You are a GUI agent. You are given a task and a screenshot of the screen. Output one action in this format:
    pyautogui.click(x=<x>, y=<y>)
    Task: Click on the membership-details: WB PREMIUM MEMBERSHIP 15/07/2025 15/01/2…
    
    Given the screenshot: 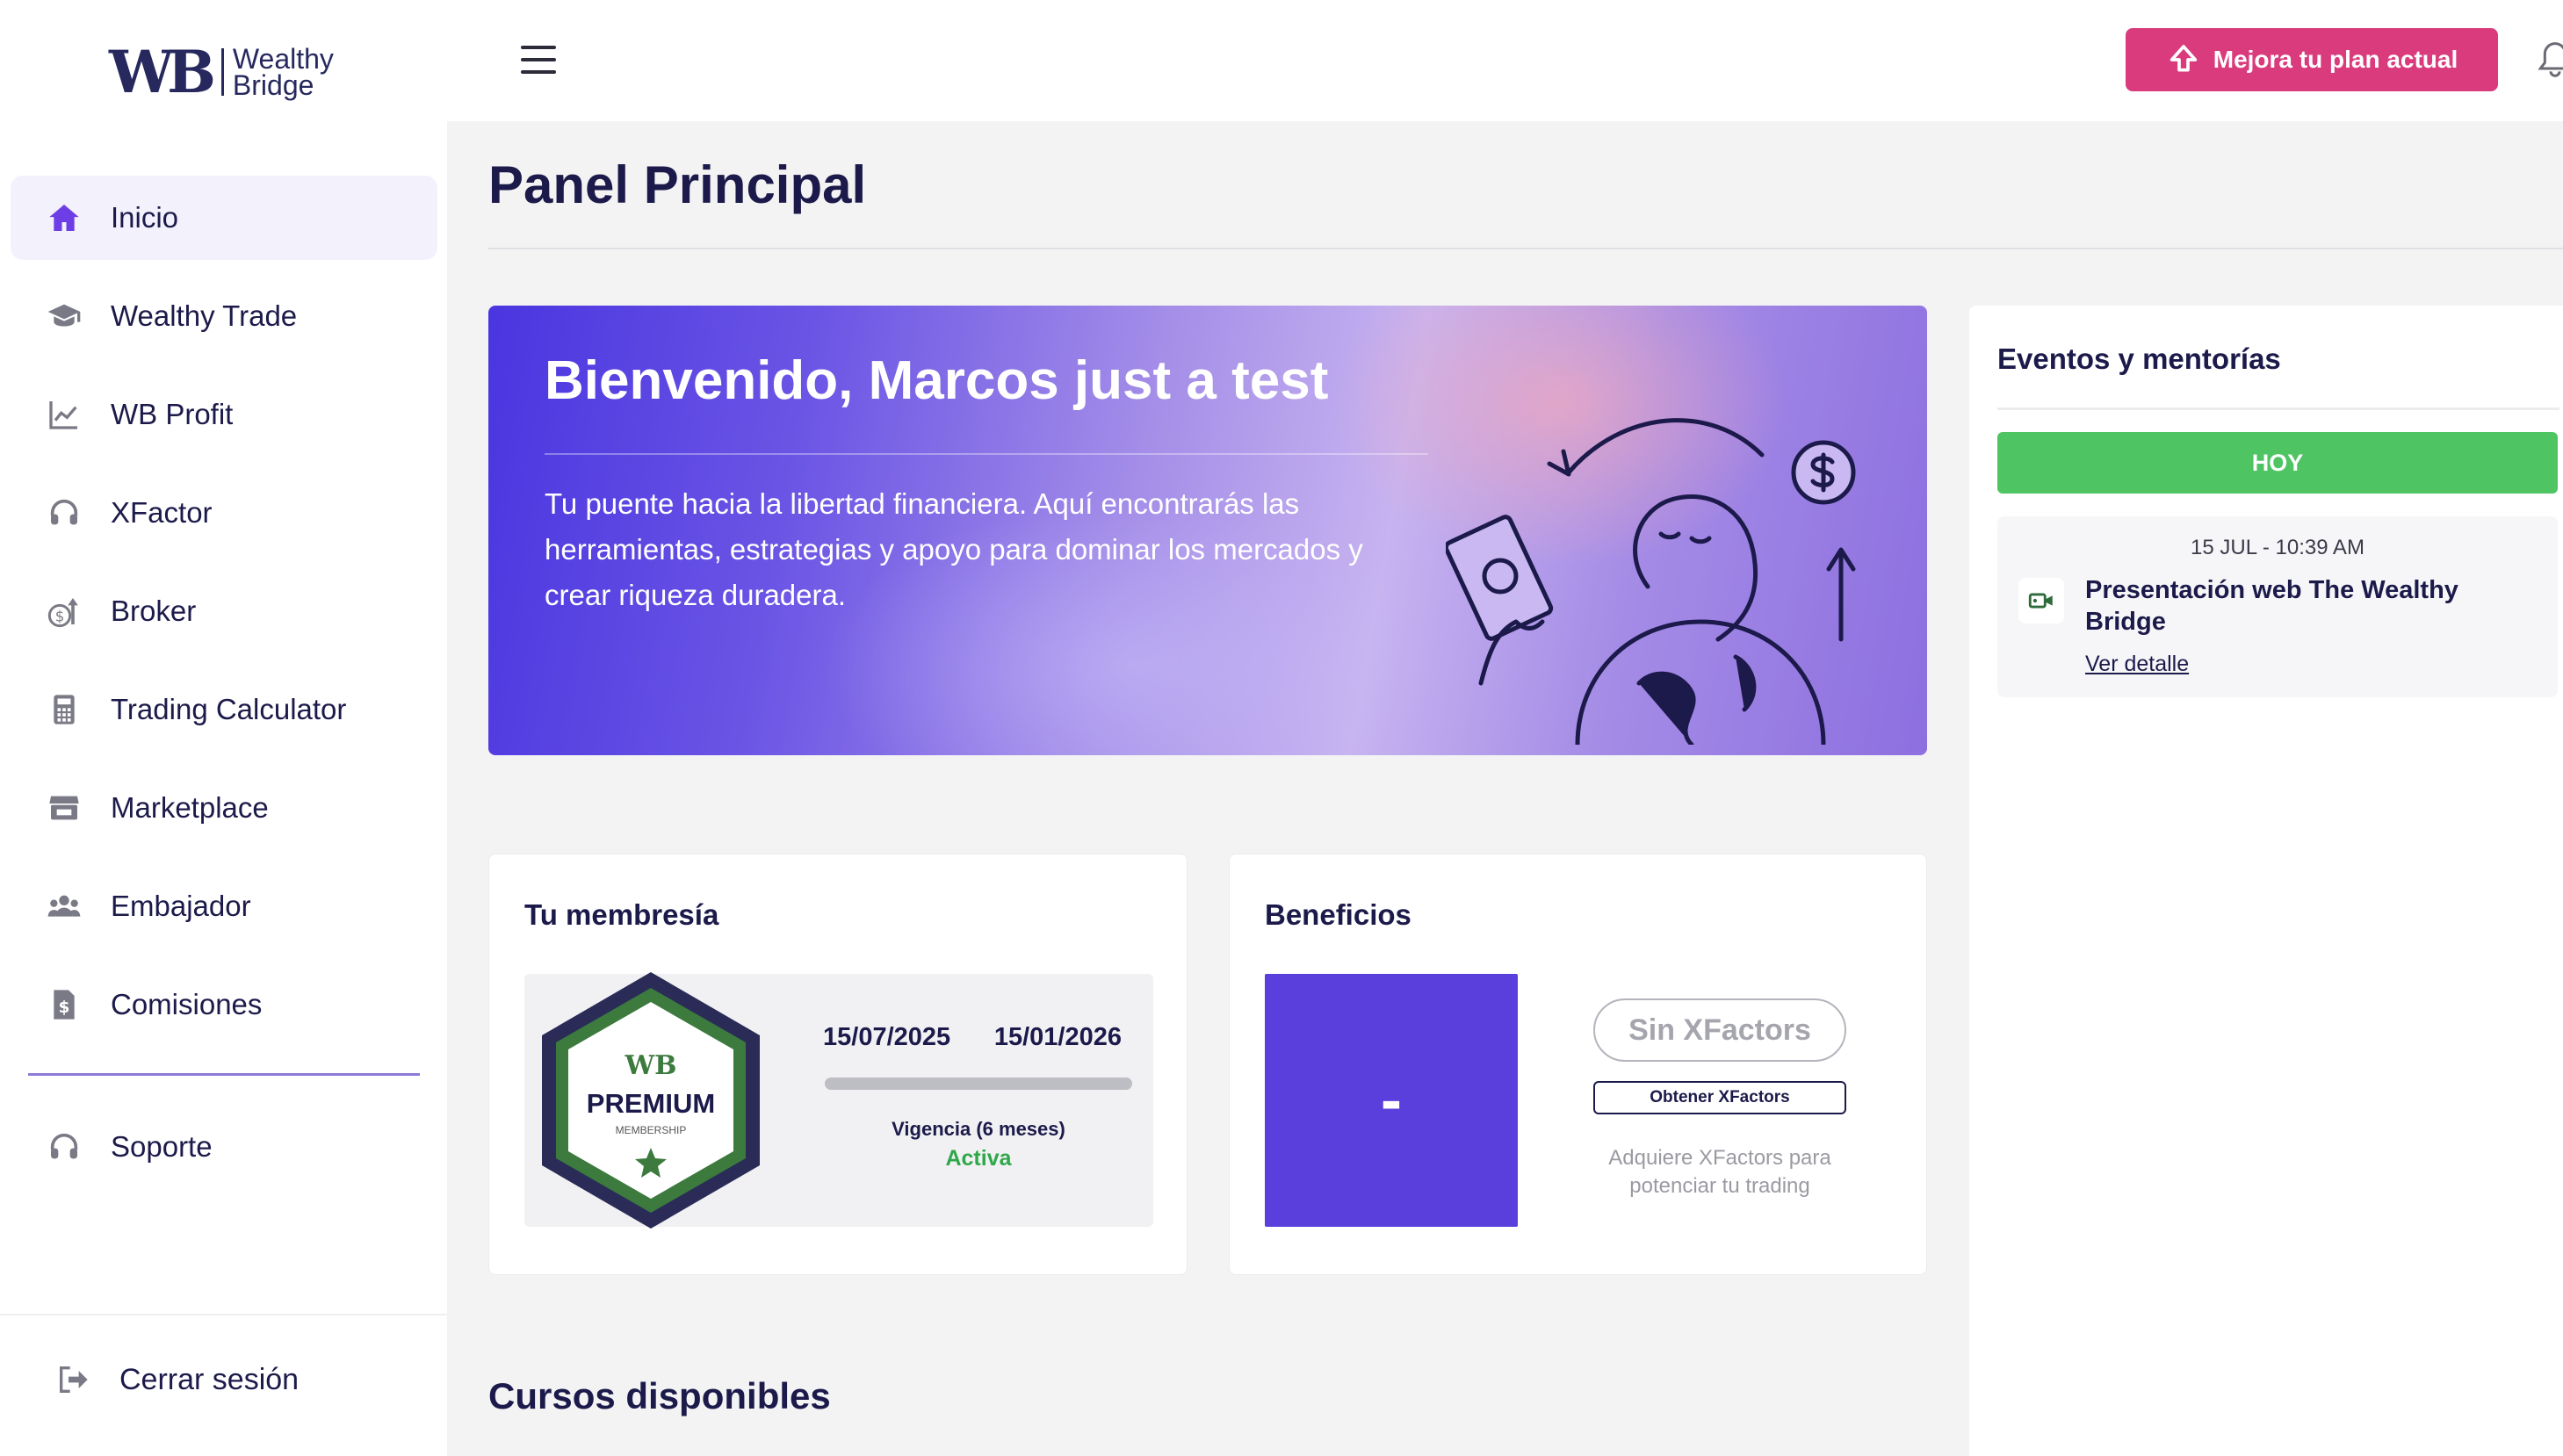 What is the action you would take?
    pyautogui.click(x=839, y=1100)
    